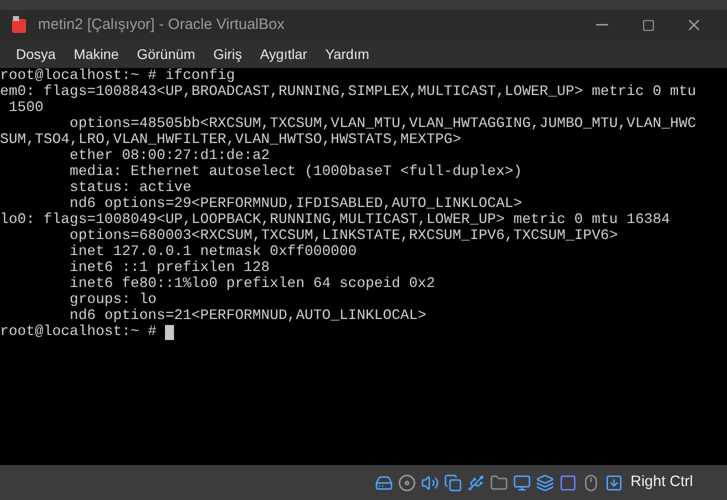 The image size is (727, 500). I want to click on usb-icon, so click(476, 483).